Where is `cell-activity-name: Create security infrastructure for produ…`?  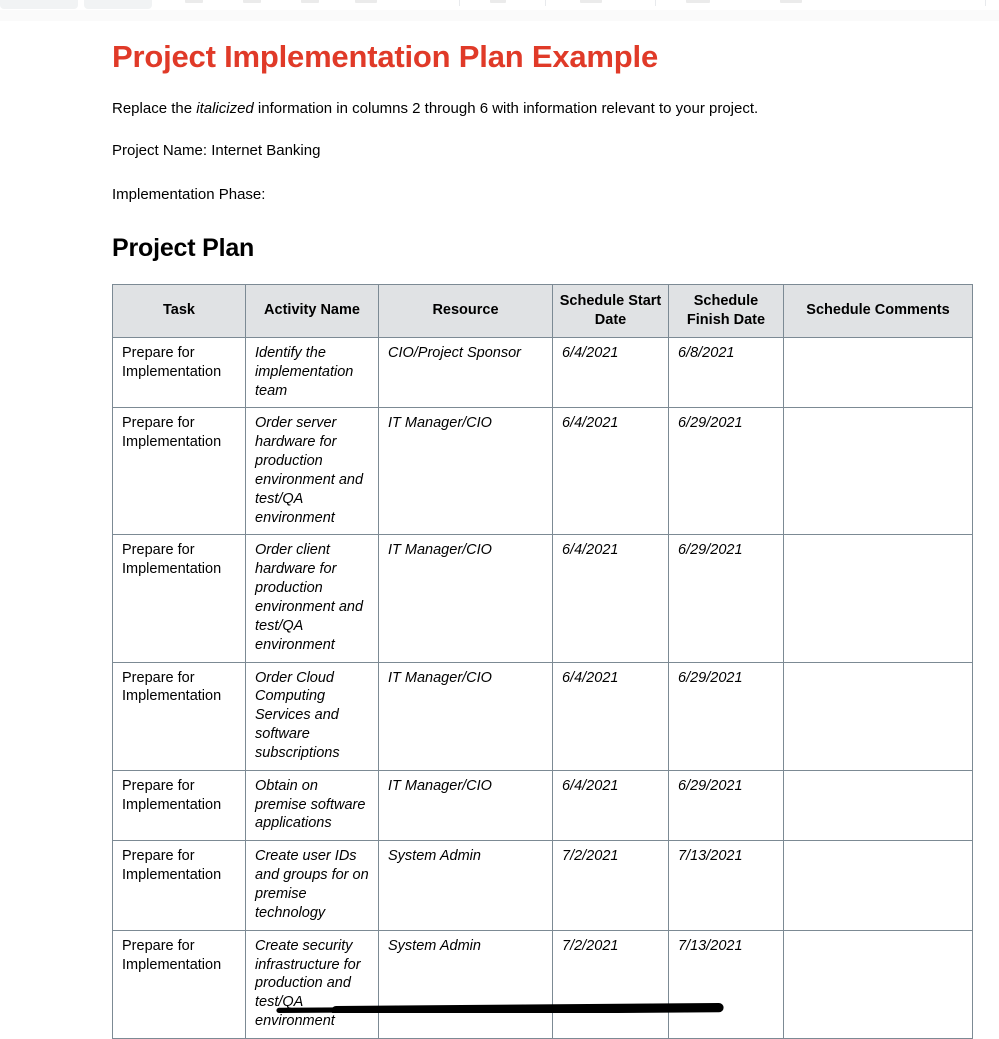 cell-activity-name: Create security infrastructure for produ… is located at coordinates (312, 984).